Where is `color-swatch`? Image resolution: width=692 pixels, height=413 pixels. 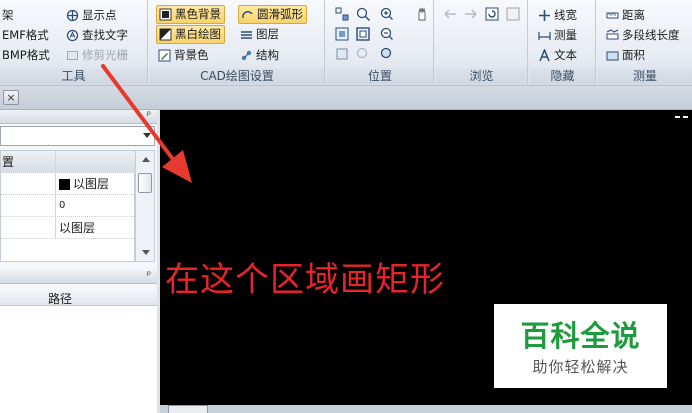 color-swatch is located at coordinates (64, 184).